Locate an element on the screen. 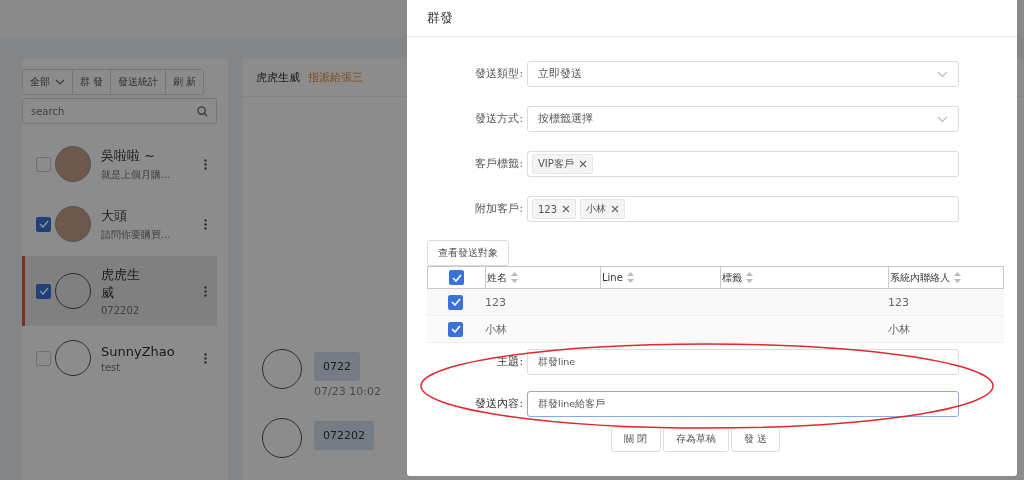 The width and height of the screenshot is (1024, 480). column-header: Line is located at coordinates (660, 277).